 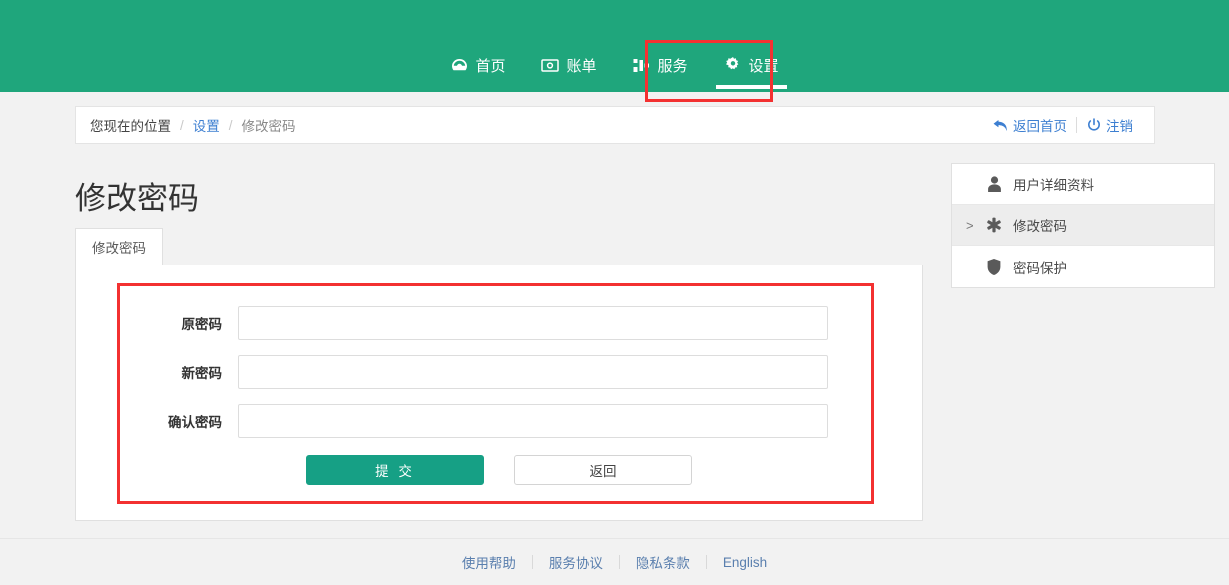 I want to click on user-icon, so click(x=994, y=184).